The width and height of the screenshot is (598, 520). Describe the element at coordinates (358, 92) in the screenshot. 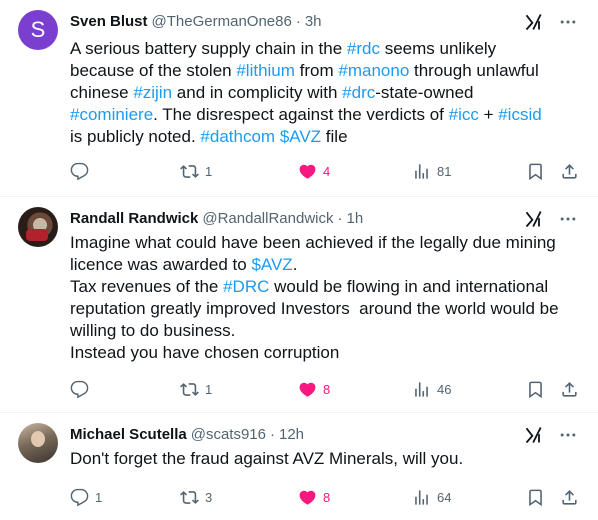

I see `hashtag-link: #drc` at that location.